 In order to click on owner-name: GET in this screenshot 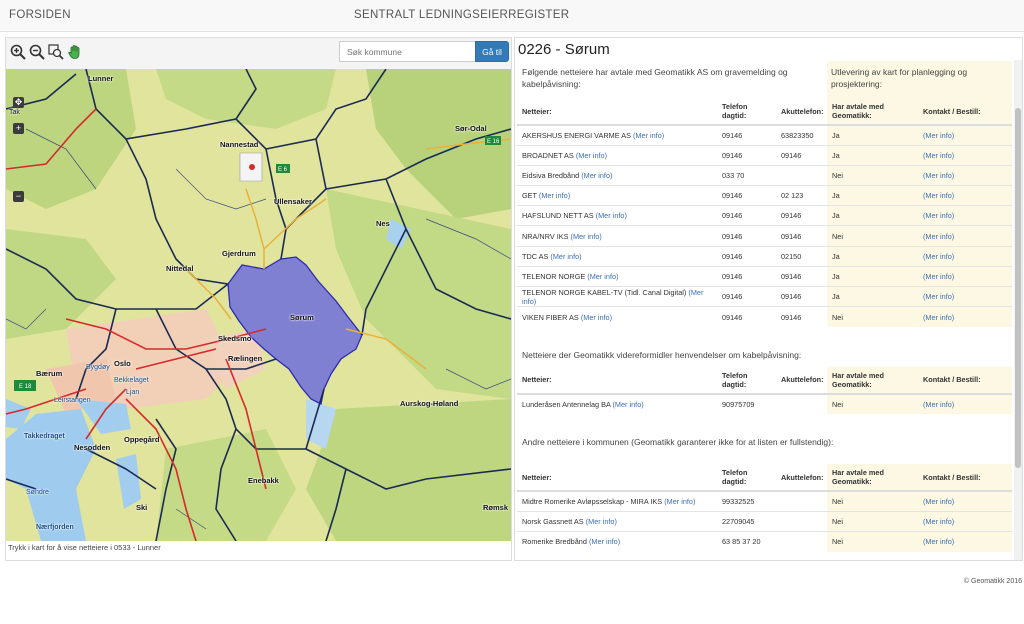, I will do `click(529, 196)`.